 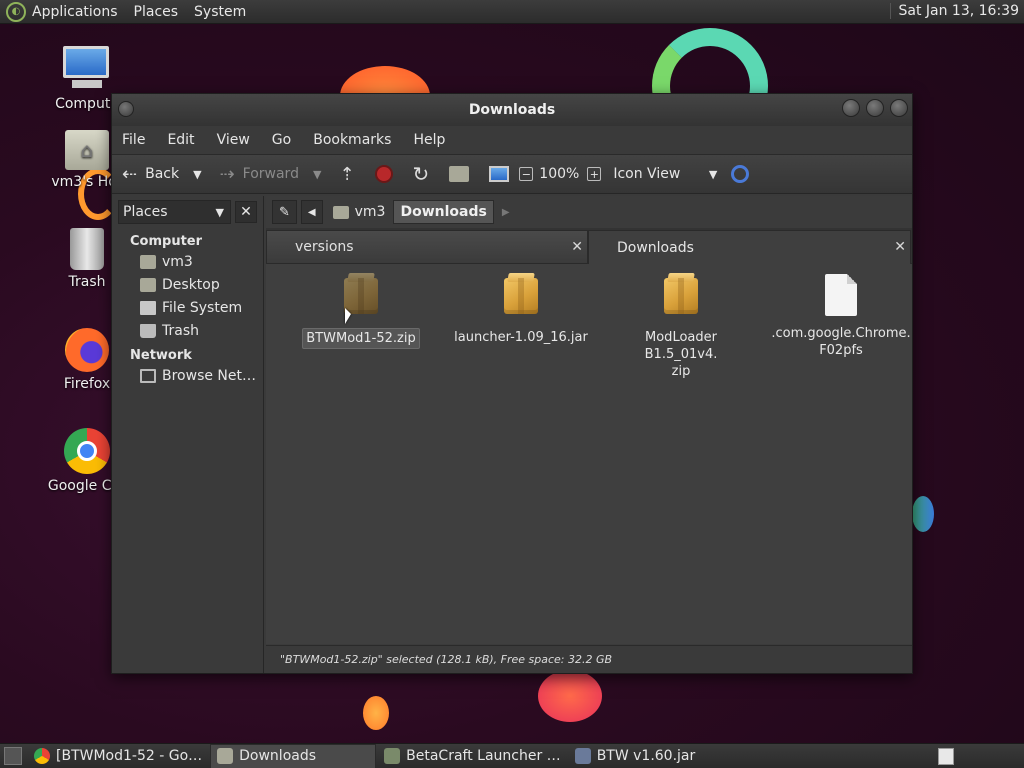 I want to click on back-history-dropdown: ▼, so click(x=197, y=174).